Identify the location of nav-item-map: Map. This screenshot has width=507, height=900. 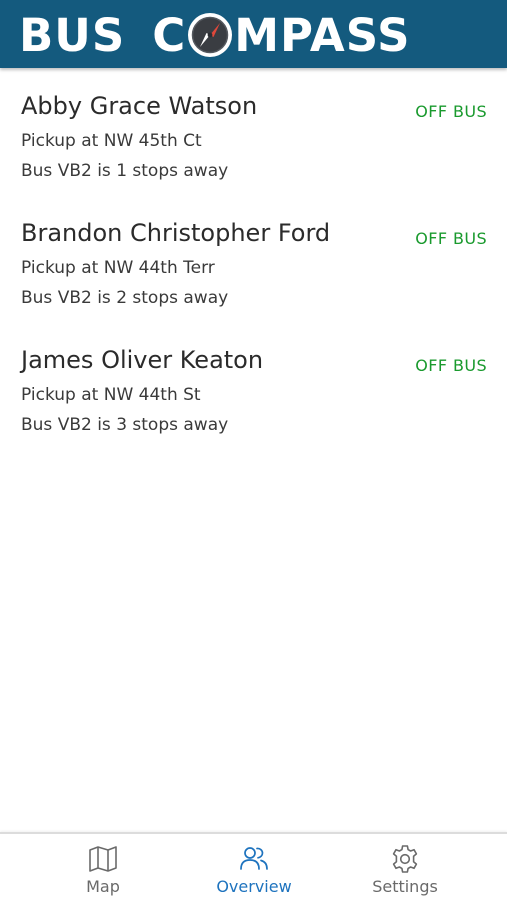
(103, 867).